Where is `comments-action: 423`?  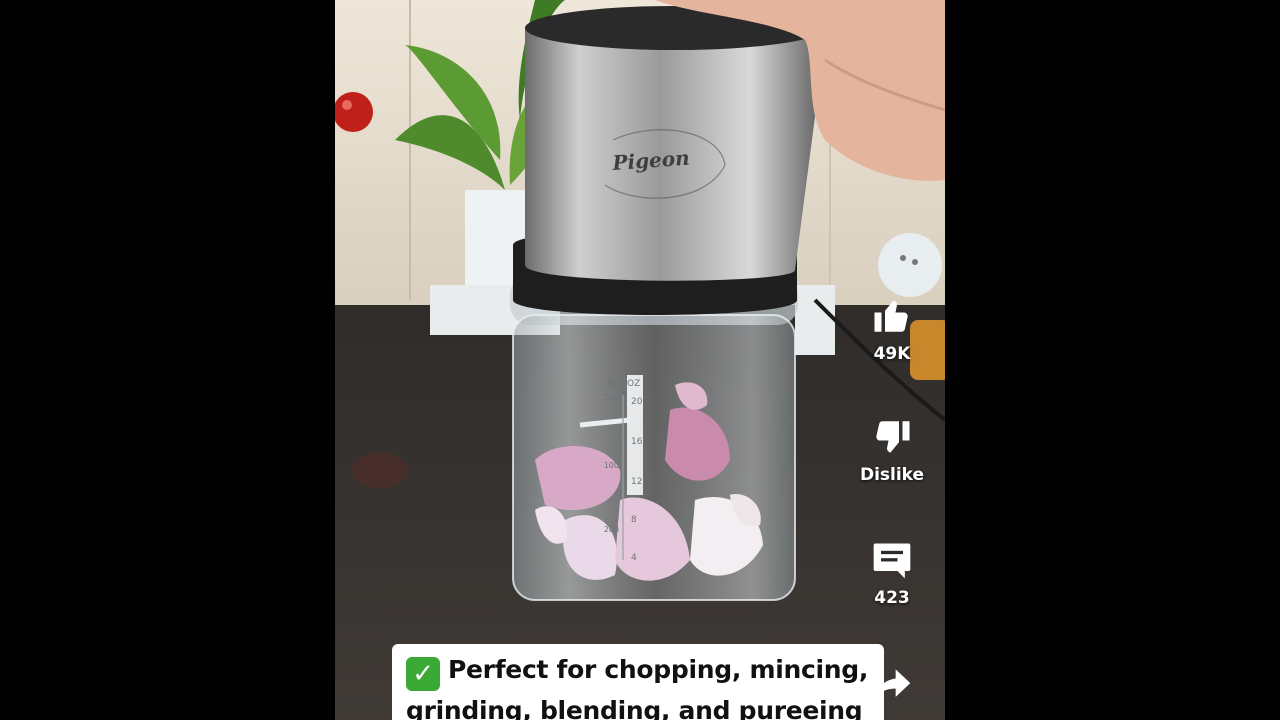 comments-action: 423 is located at coordinates (892, 573).